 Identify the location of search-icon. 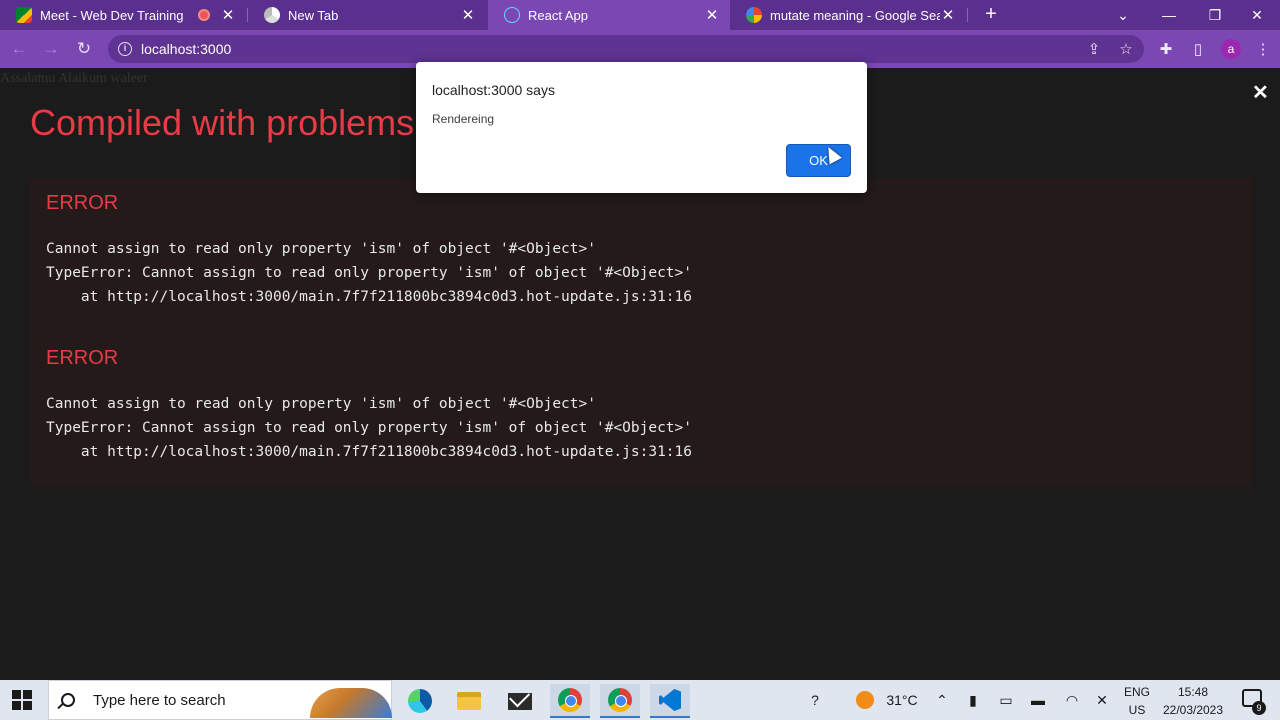
(68, 700).